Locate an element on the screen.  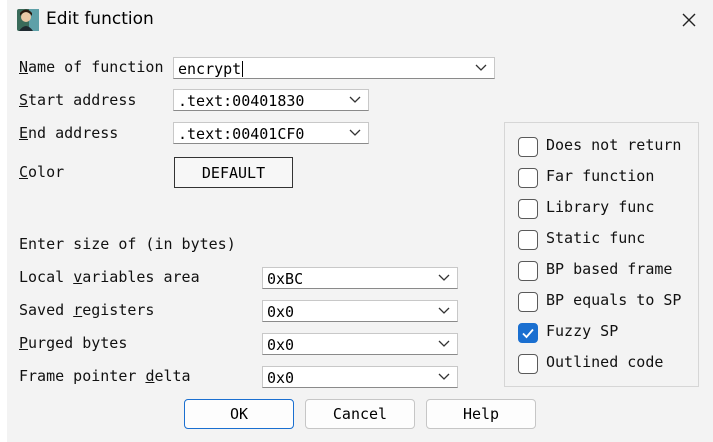
end-address-combo: .text:00401CF0 is located at coordinates (271, 133).